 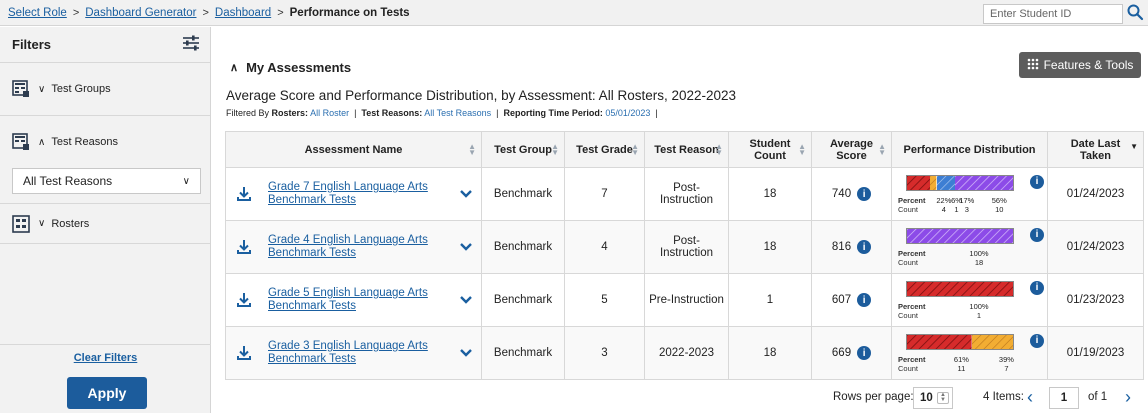 I want to click on my-assessments-toggle: ∧ My Assessments, so click(x=290, y=67).